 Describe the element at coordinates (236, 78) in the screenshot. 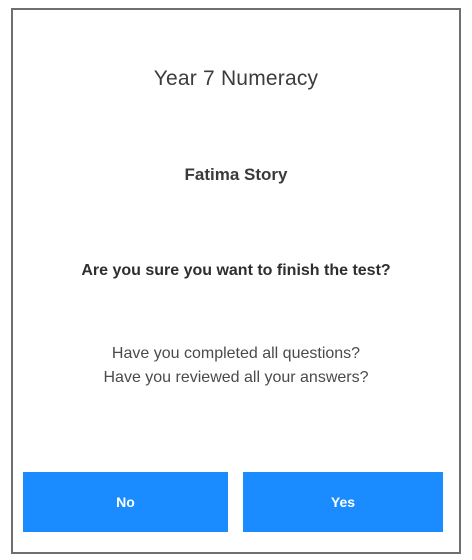

I see `dialog-title: Year 7 Numeracy` at that location.